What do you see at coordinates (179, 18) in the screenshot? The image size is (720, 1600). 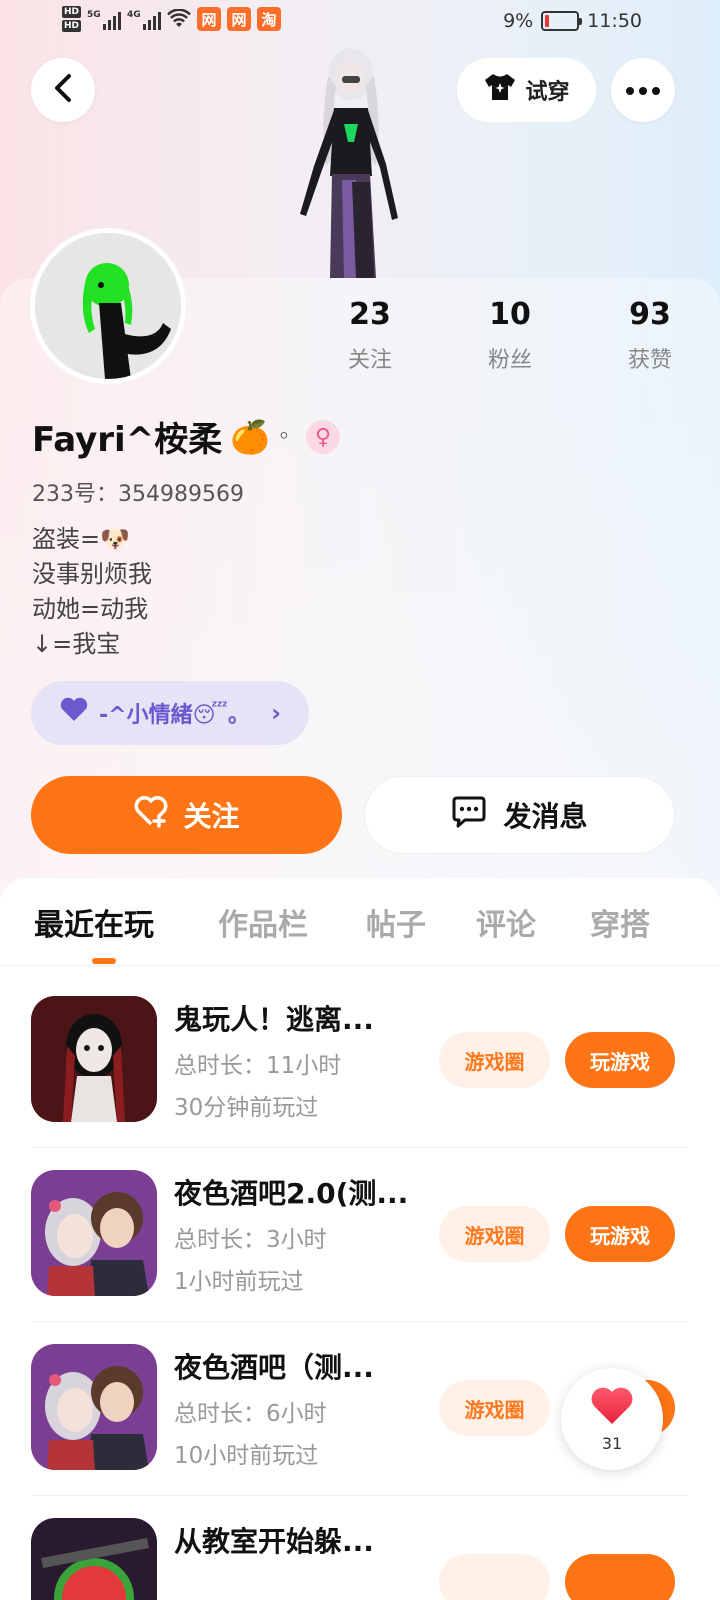 I see `wifi-icon` at bounding box center [179, 18].